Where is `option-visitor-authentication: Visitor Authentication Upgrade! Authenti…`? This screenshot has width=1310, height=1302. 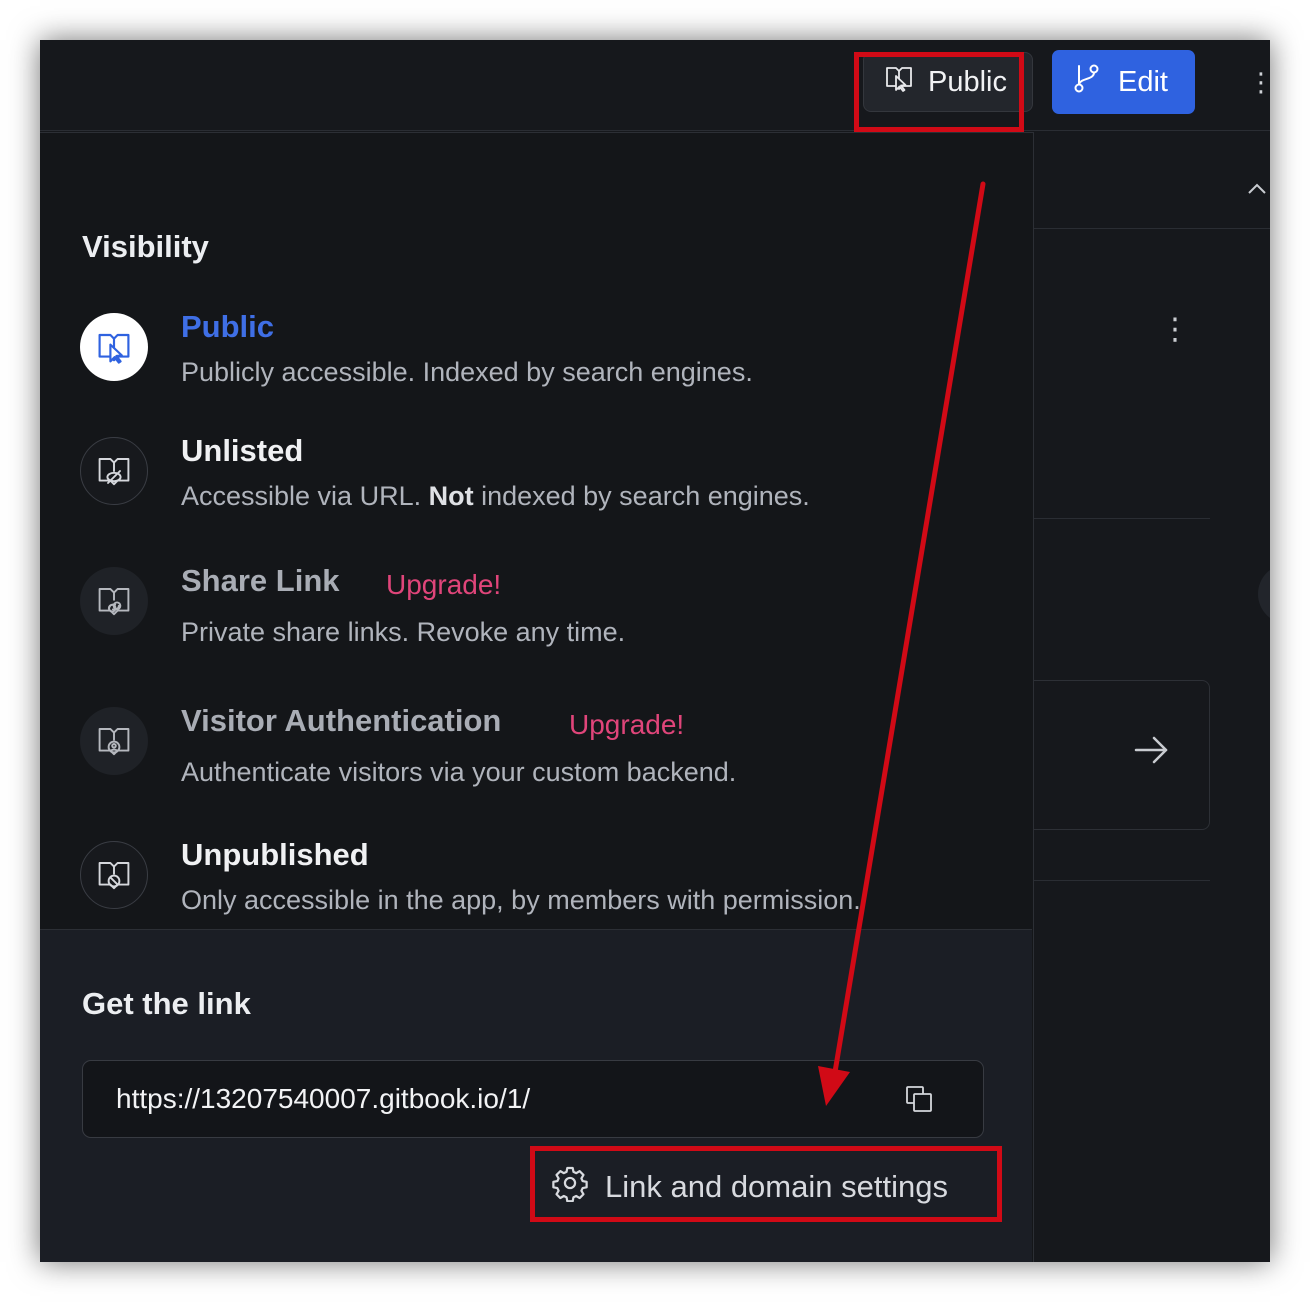
option-visitor-authentication: Visitor Authentication Upgrade! Authenti… is located at coordinates (545, 760).